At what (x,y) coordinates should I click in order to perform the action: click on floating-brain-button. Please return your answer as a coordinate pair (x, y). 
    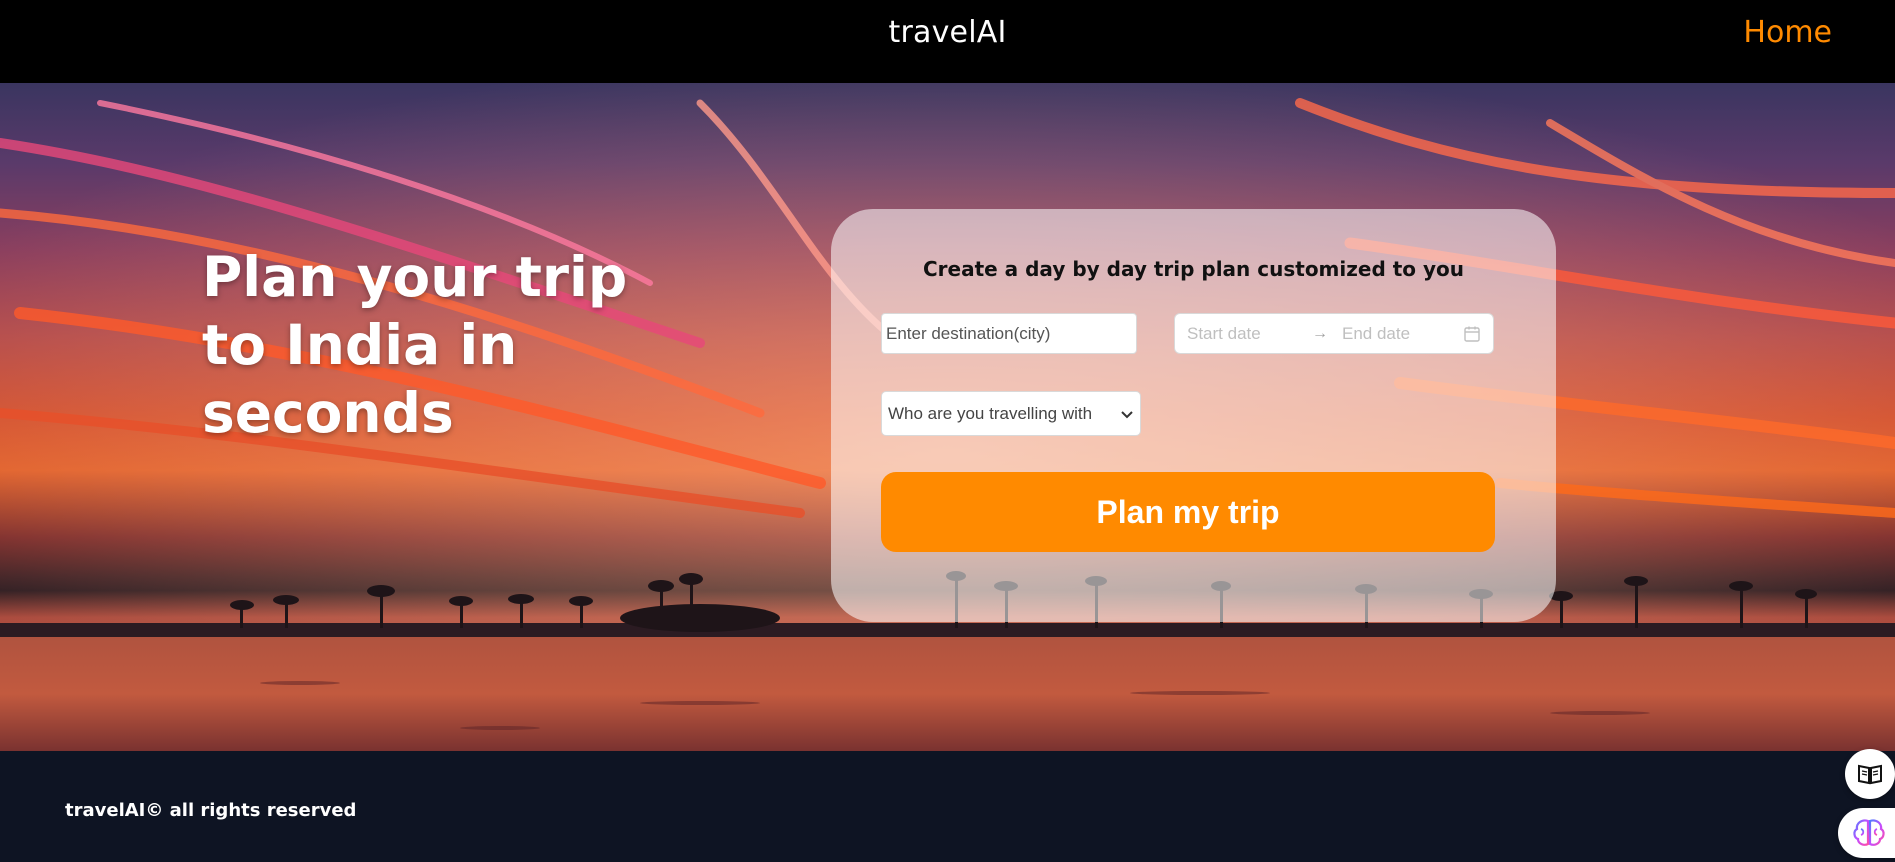
    Looking at the image, I should click on (1866, 833).